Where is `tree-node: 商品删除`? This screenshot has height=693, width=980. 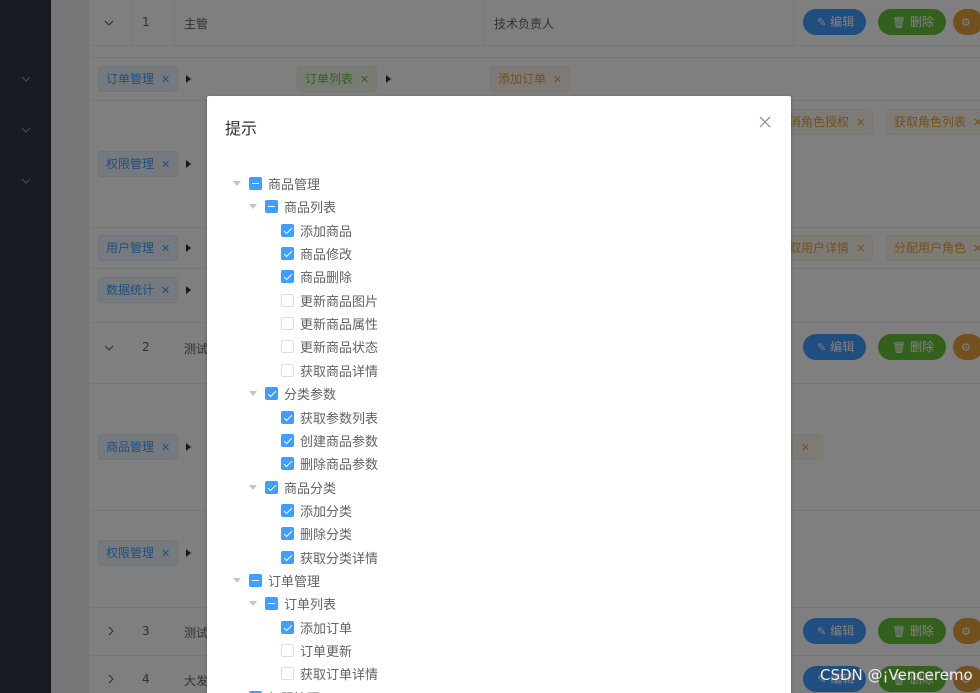
tree-node: 商品删除 is located at coordinates (316, 276).